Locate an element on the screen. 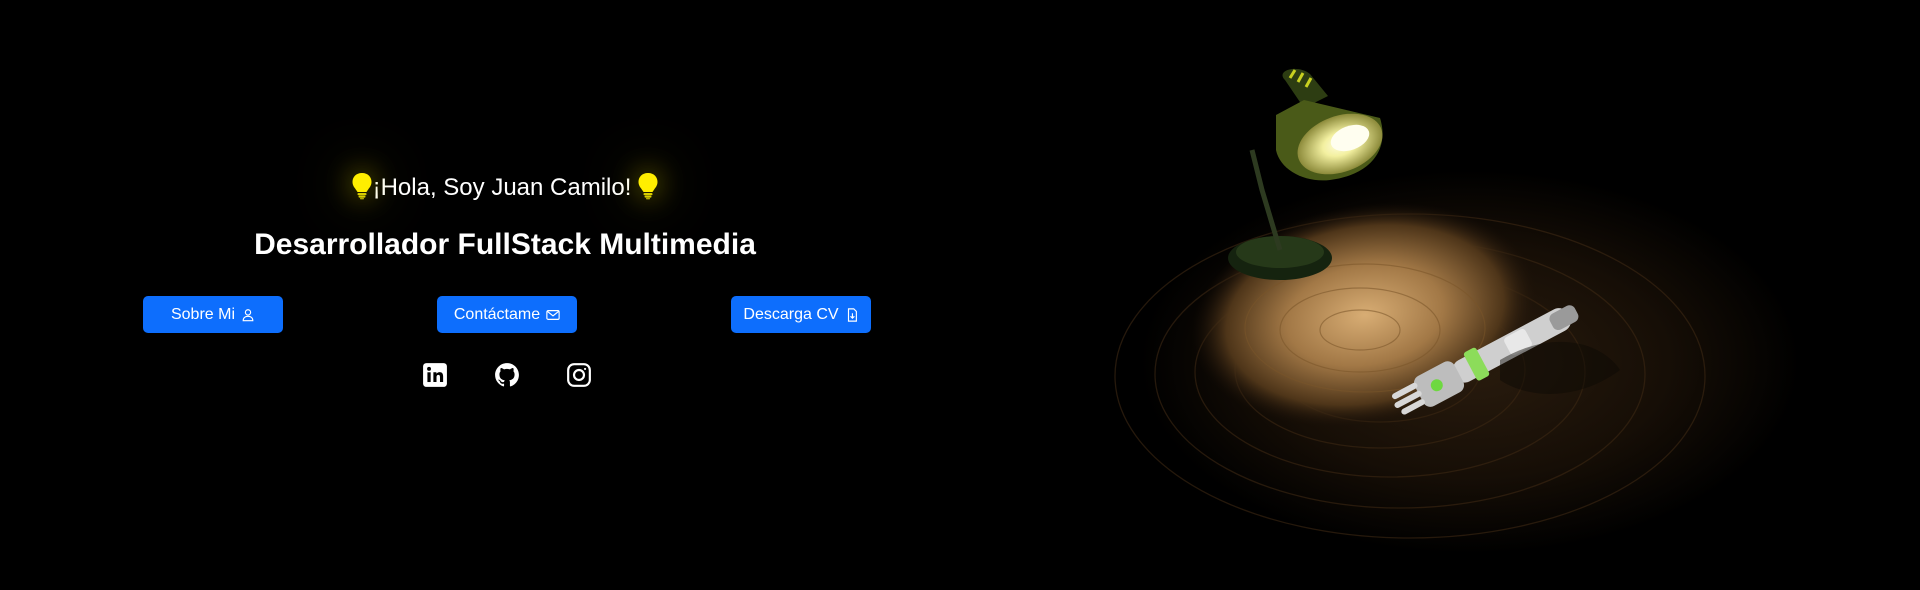  greeting-line: ¡Hola, Soy Juan Camilo! is located at coordinates (505, 188).